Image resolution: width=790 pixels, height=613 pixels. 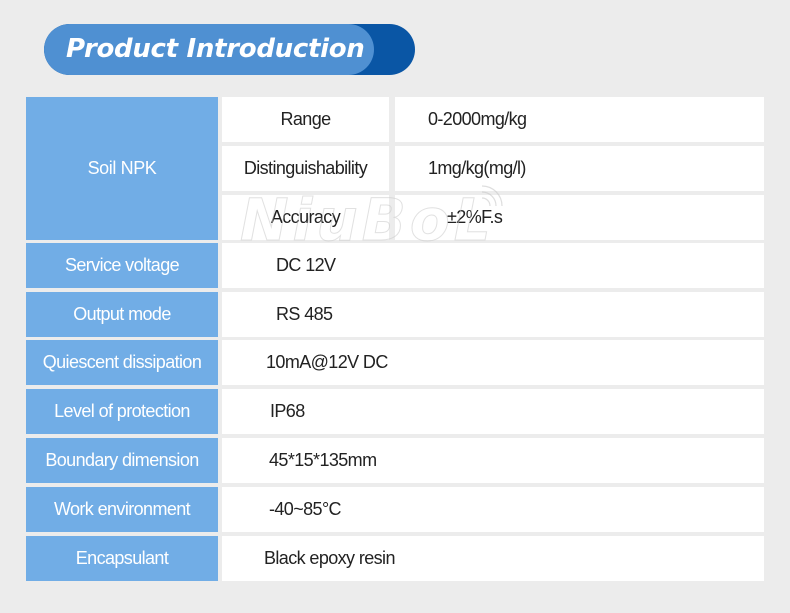 What do you see at coordinates (493, 314) in the screenshot?
I see `value-output-mode: RS 485` at bounding box center [493, 314].